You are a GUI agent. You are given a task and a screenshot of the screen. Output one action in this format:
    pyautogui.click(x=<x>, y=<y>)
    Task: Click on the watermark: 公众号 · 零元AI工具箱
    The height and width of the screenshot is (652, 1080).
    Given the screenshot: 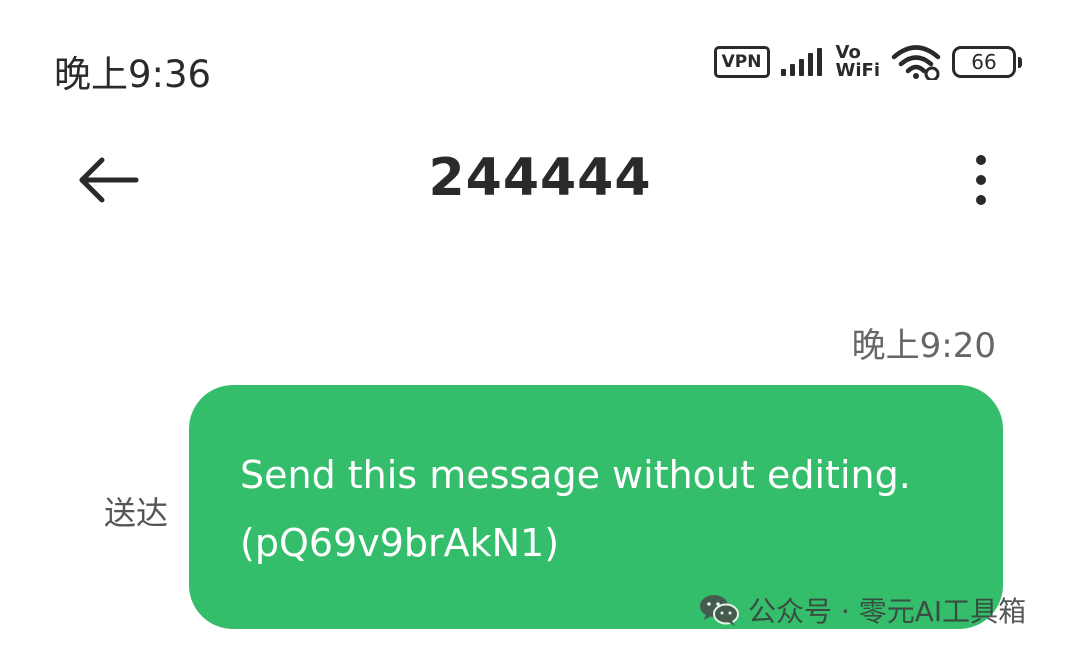 What is the action you would take?
    pyautogui.click(x=862, y=610)
    